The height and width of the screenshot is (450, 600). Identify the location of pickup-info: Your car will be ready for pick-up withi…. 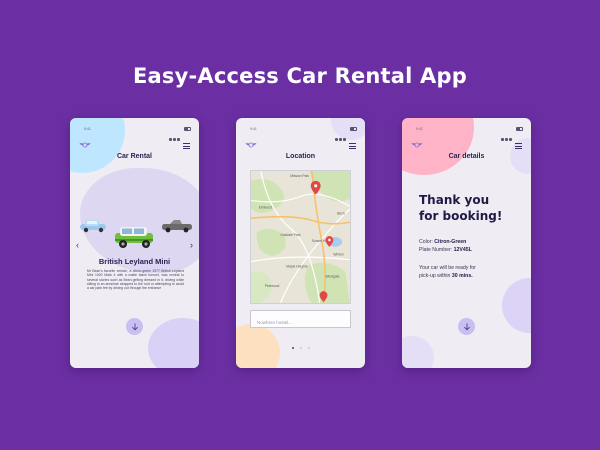
(447, 272).